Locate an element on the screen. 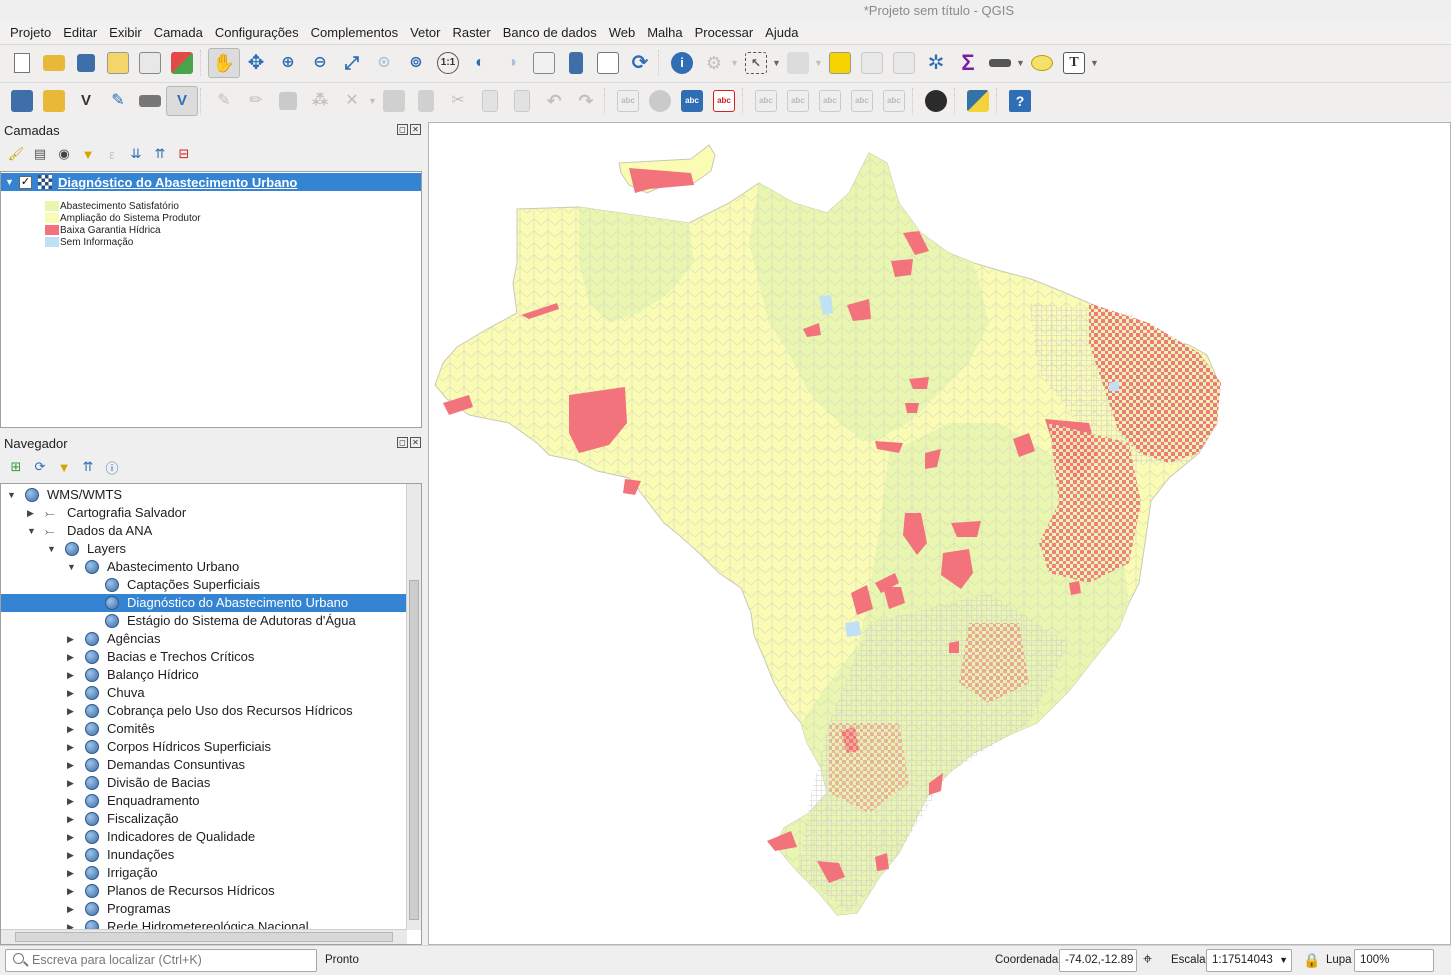  modify-attributes-button is located at coordinates (394, 101).